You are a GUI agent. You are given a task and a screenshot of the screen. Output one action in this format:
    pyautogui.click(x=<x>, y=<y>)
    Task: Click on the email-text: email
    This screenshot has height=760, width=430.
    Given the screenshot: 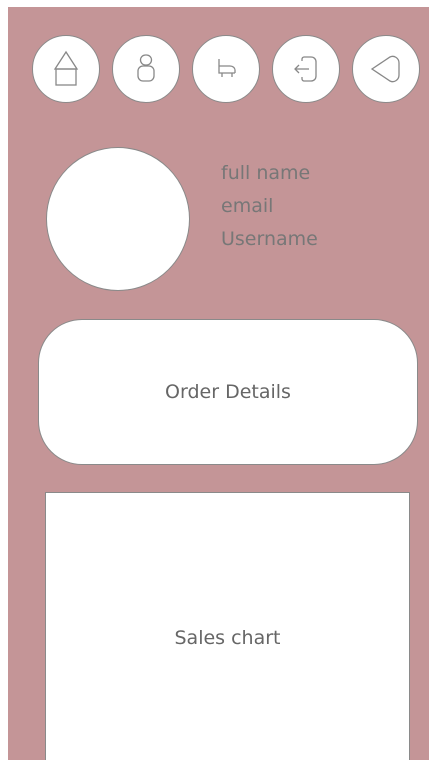 What is the action you would take?
    pyautogui.click(x=247, y=206)
    